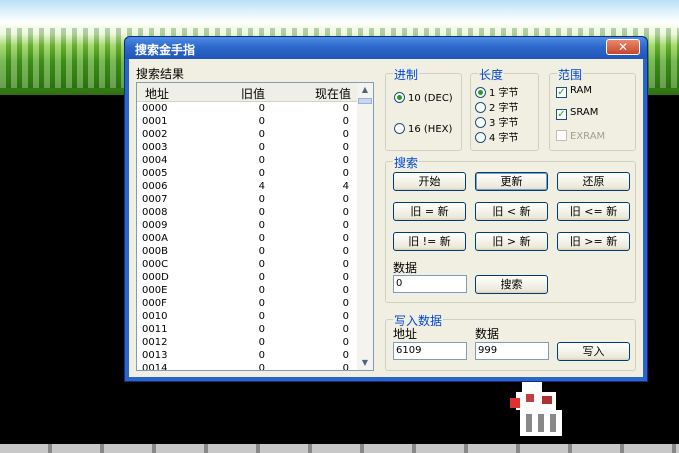  What do you see at coordinates (157, 93) in the screenshot?
I see `column-header-address: 地址` at bounding box center [157, 93].